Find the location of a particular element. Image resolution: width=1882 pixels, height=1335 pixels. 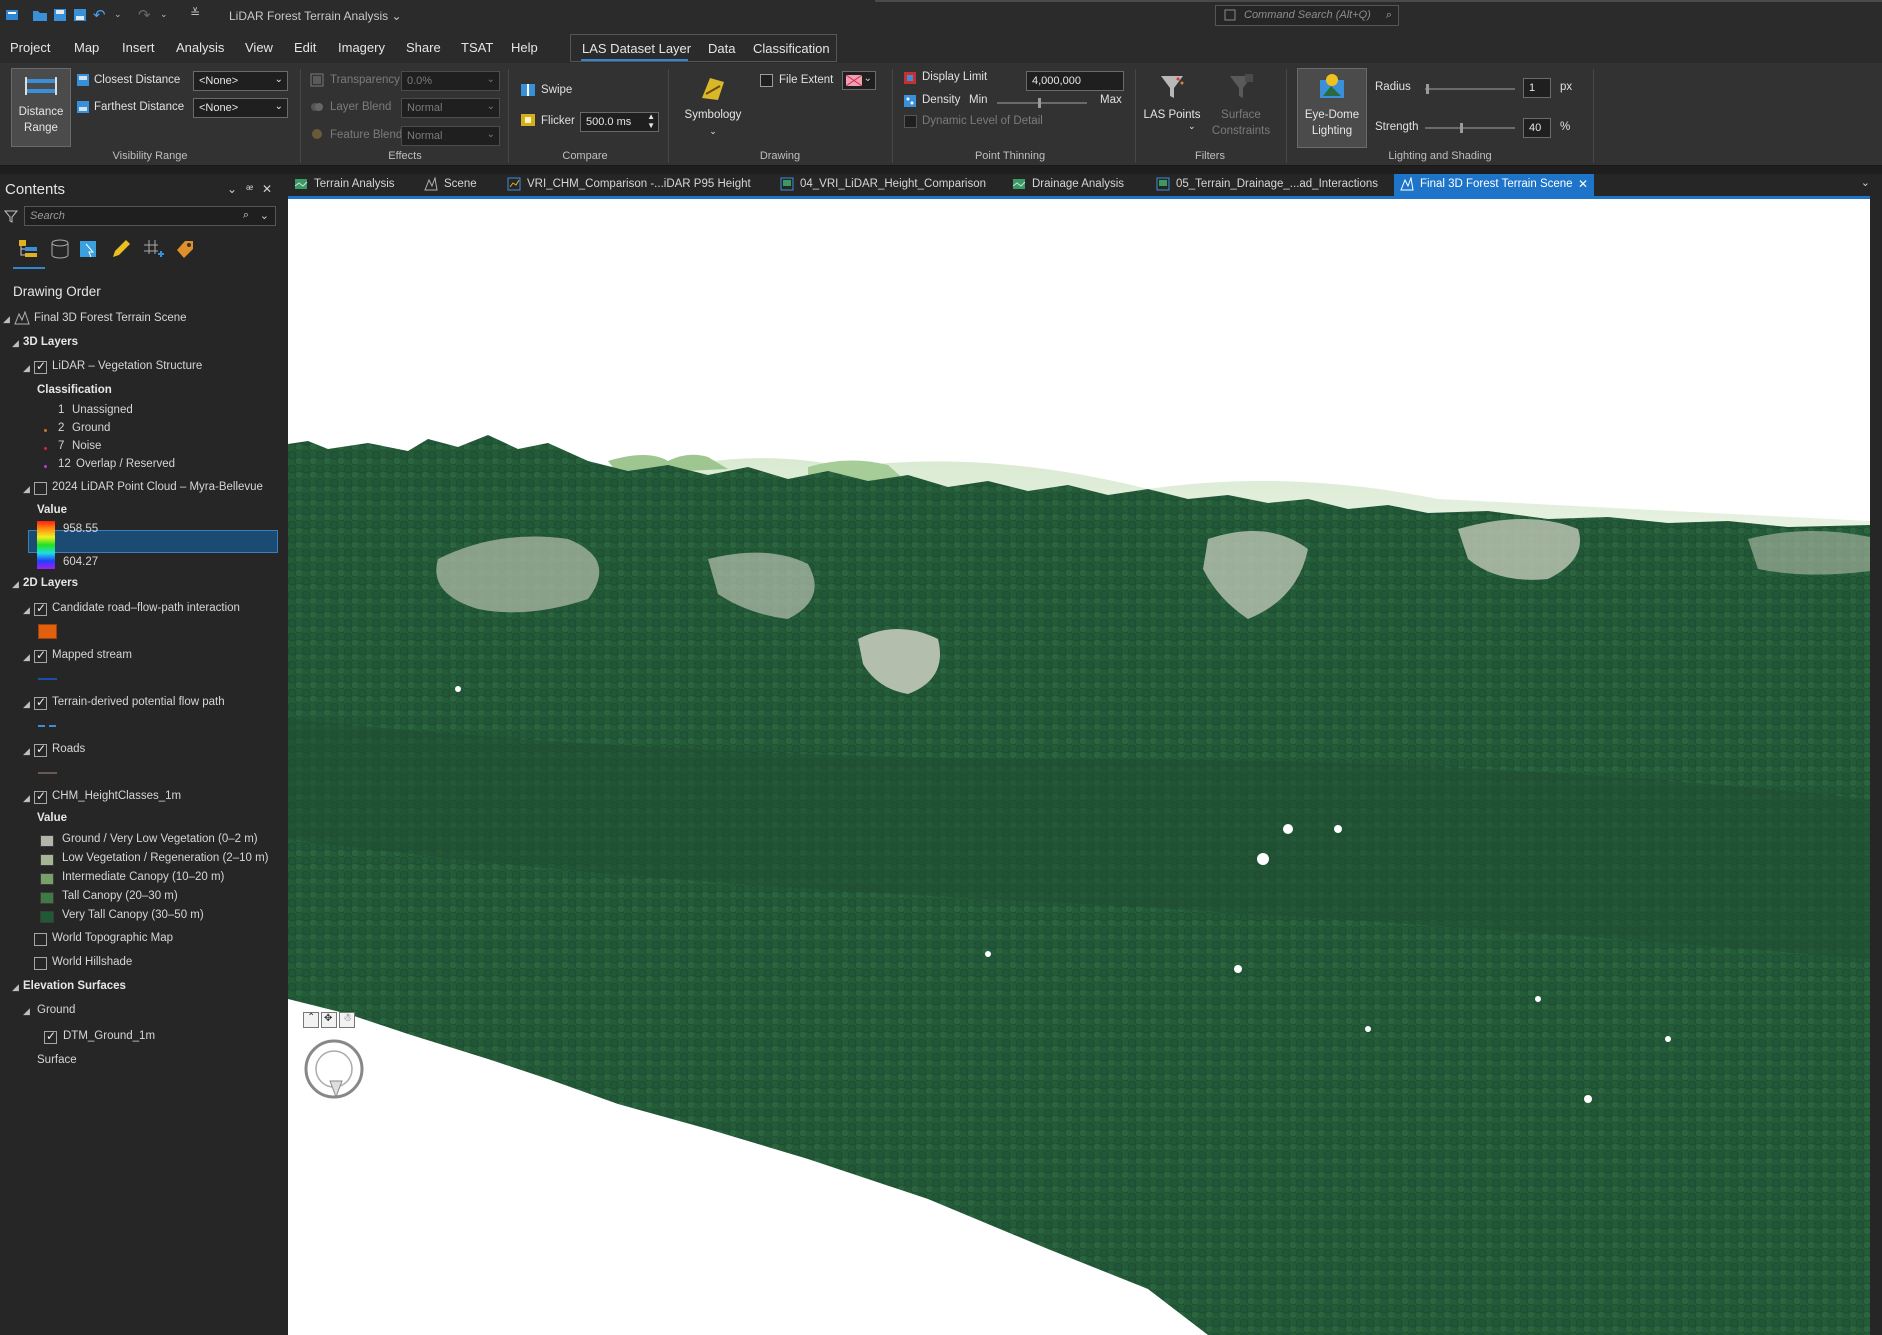

mapped-stream-visibility-checkbox is located at coordinates (40, 655).